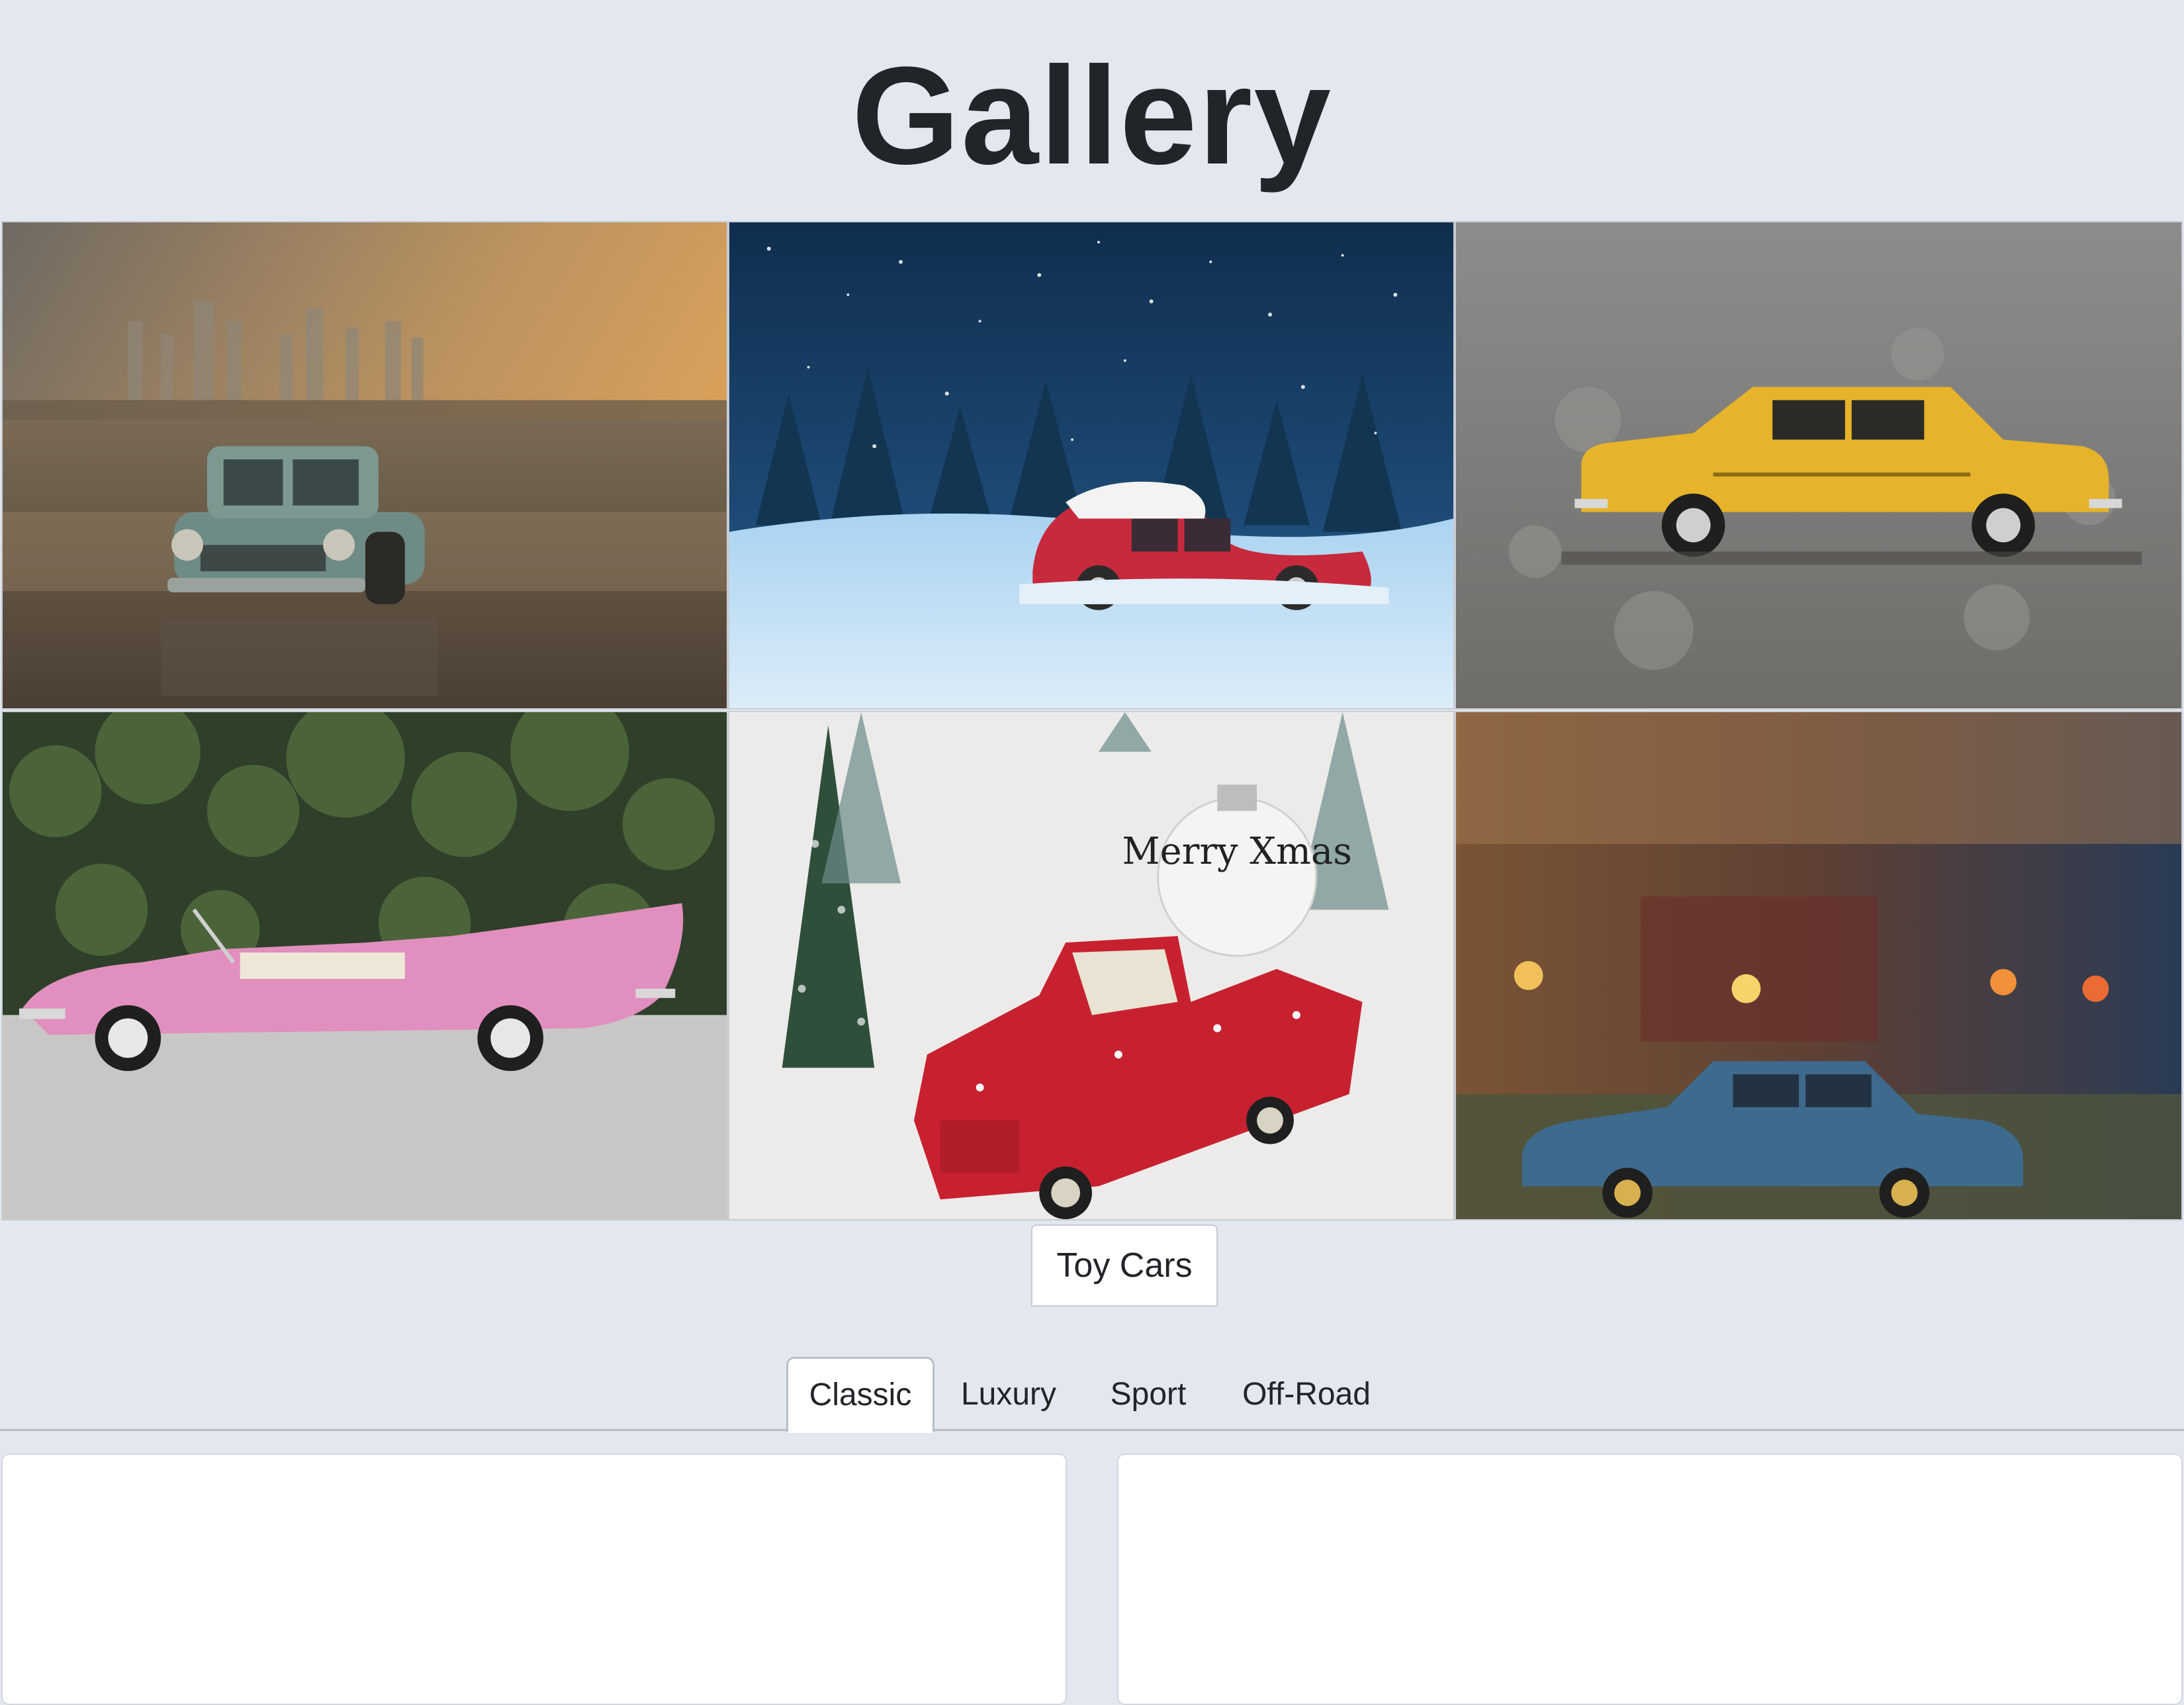  Describe the element at coordinates (1091, 465) in the screenshot. I see `toy-car-snow-photo` at that location.